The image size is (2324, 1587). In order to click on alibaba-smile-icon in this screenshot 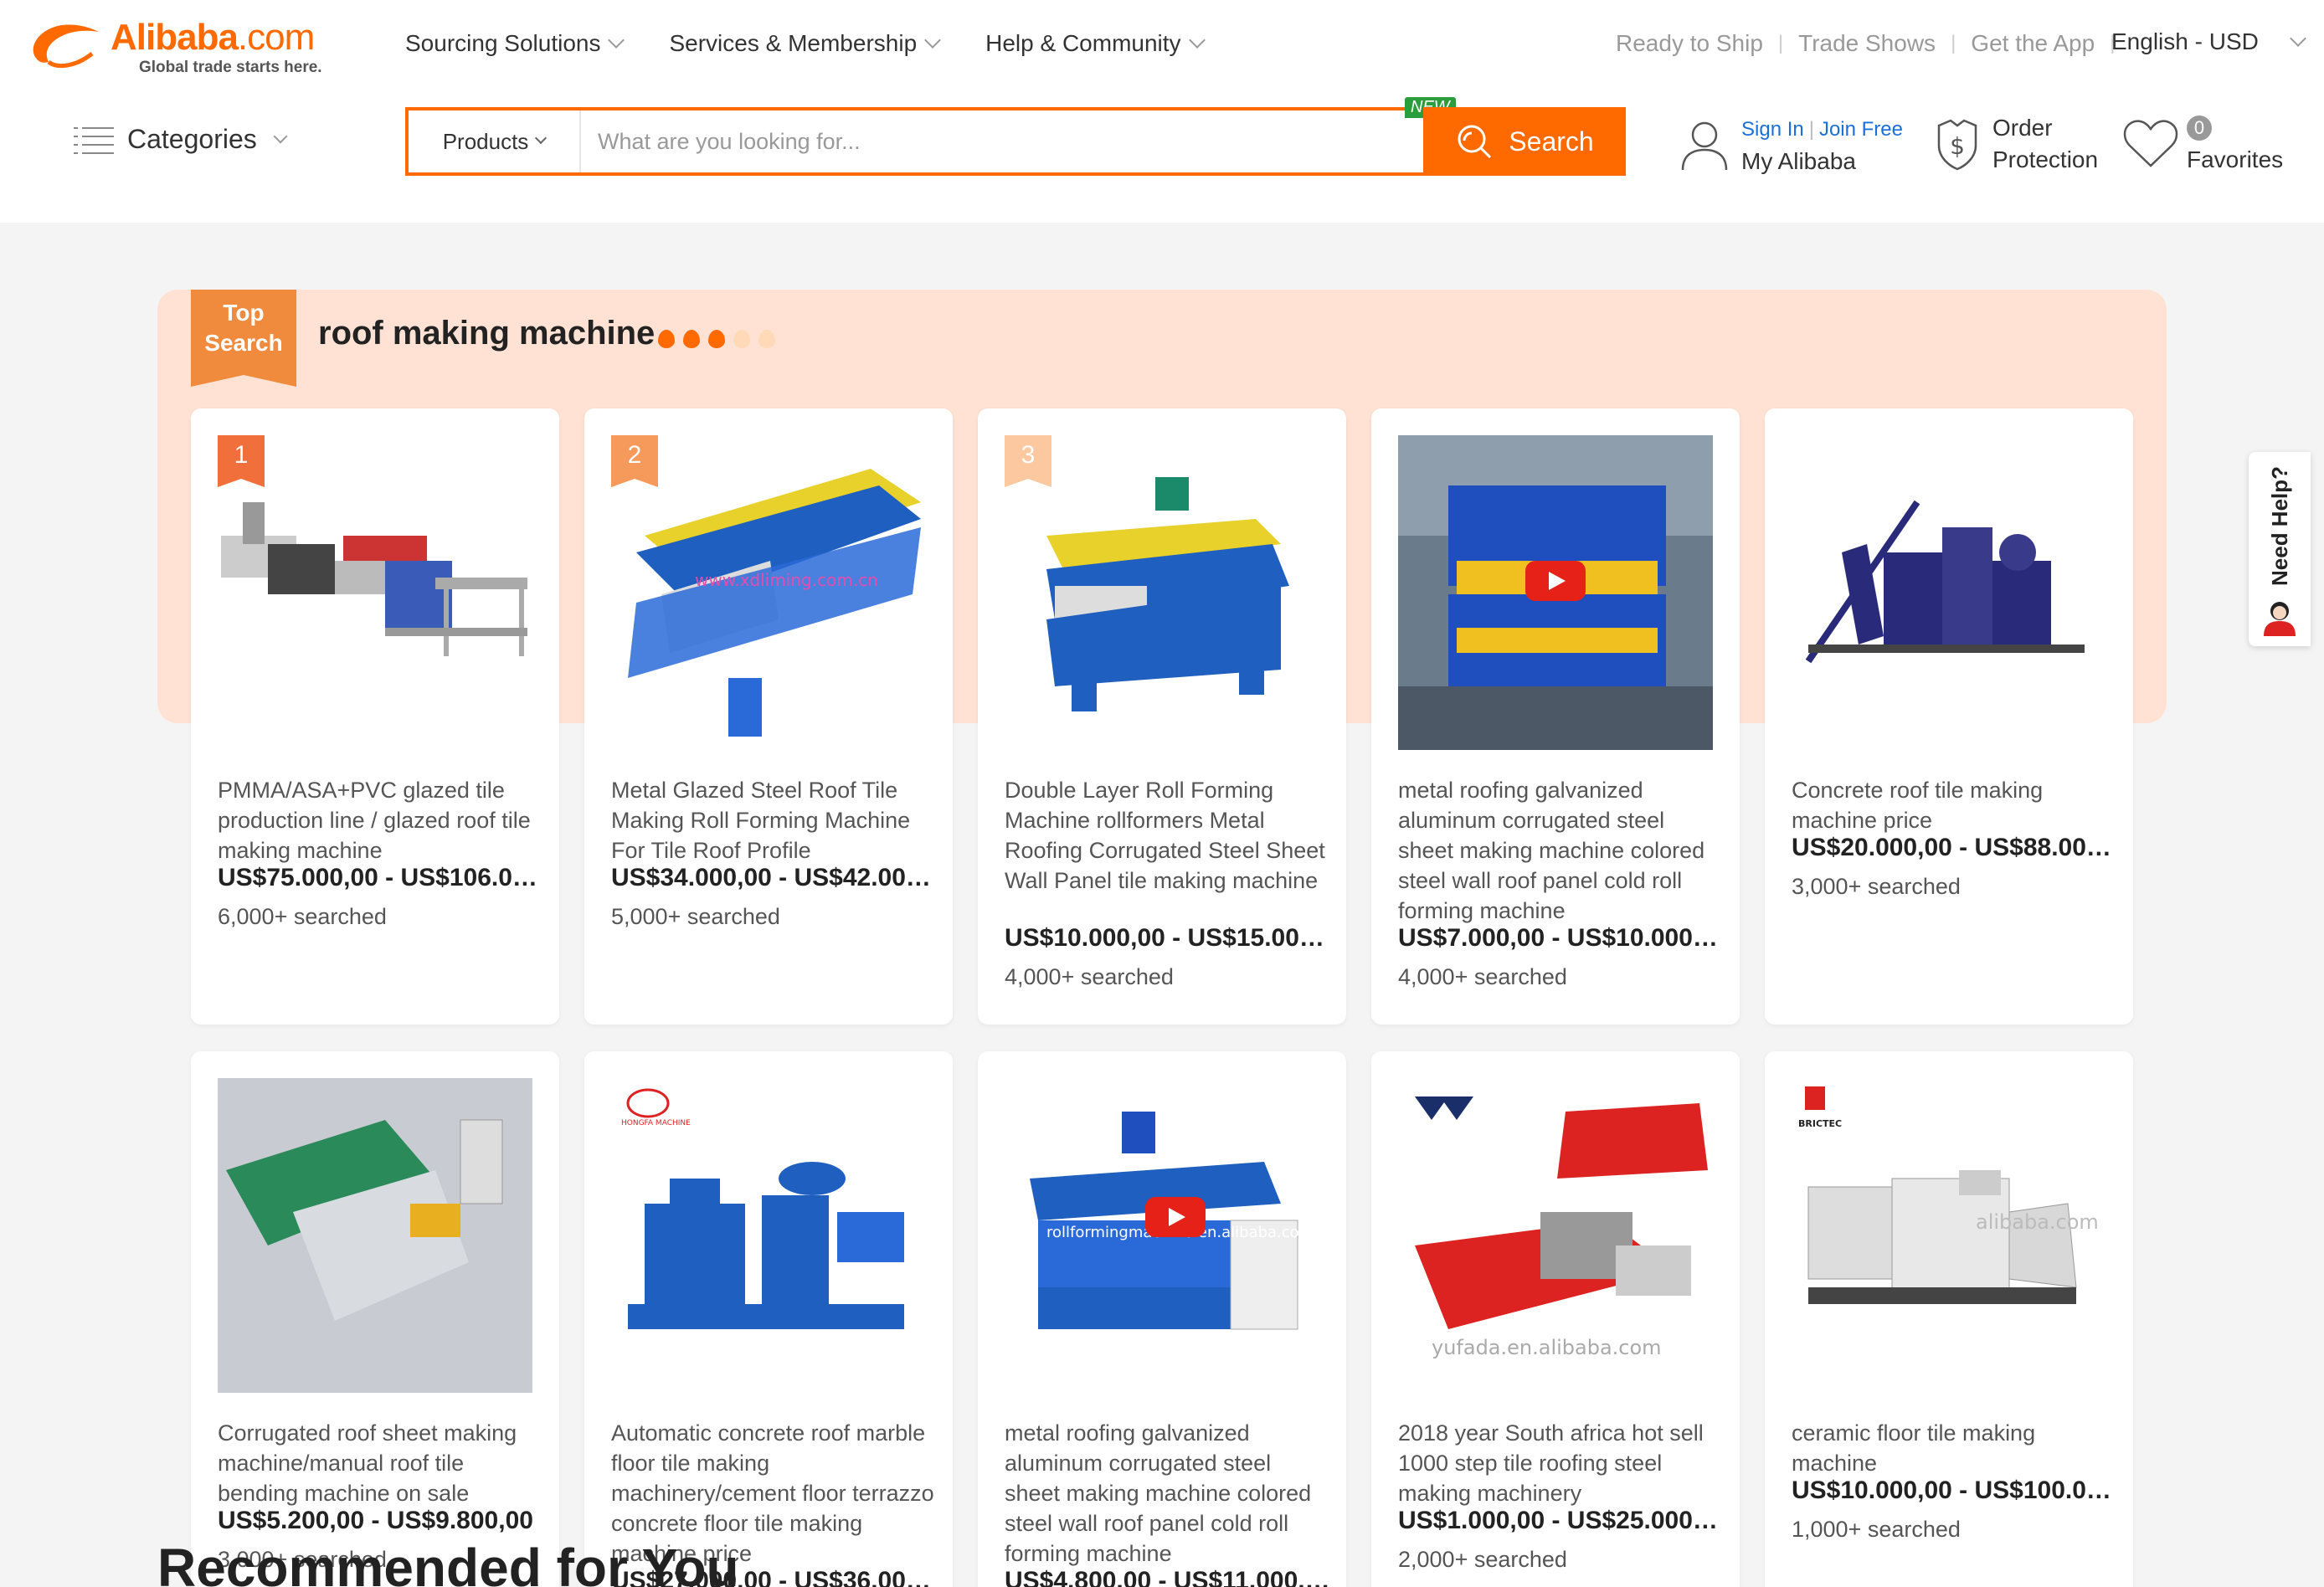, I will do `click(66, 47)`.